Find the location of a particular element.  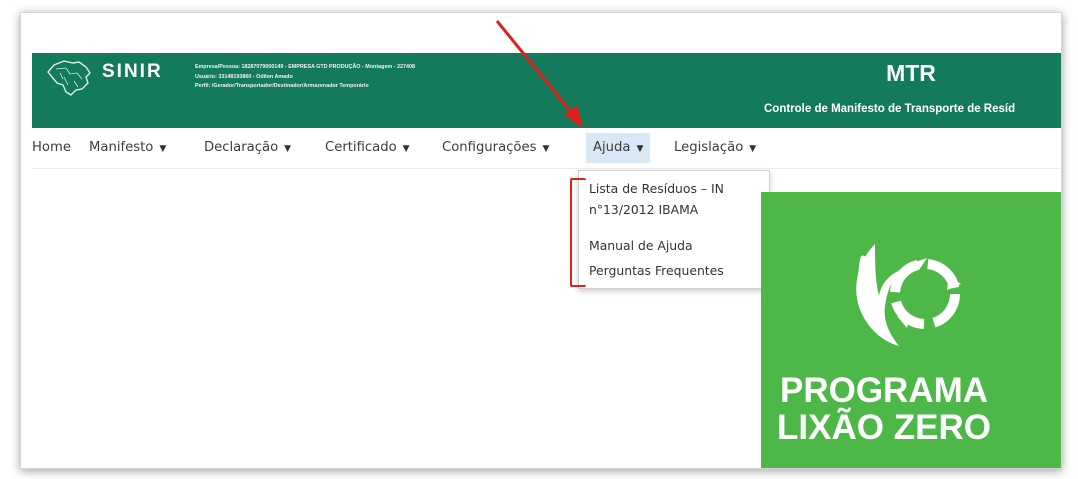

nav-declaracao: Declaração ▼ is located at coordinates (247, 148).